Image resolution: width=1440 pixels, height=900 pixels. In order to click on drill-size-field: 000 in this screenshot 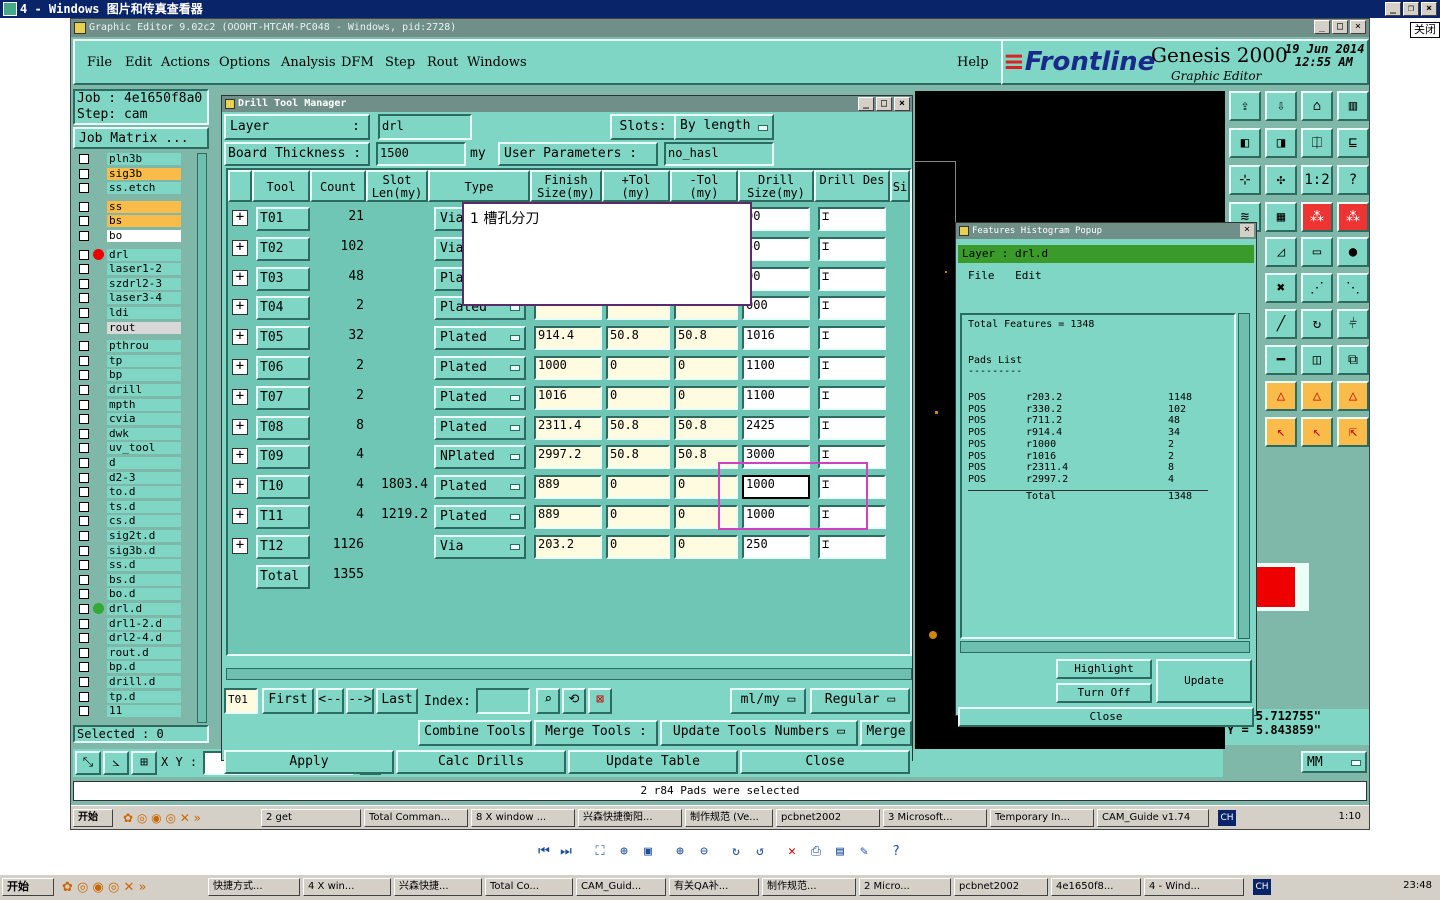, I will do `click(776, 308)`.